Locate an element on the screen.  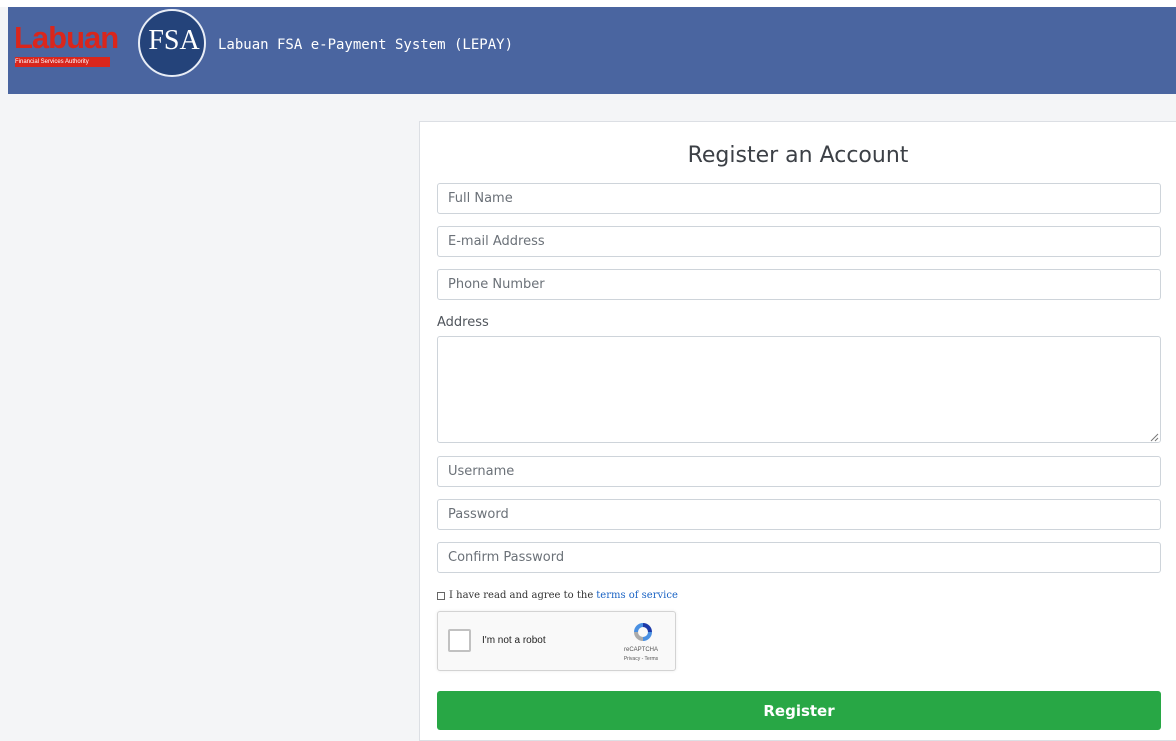
terms-text: I have read and agree to the is located at coordinates (521, 595).